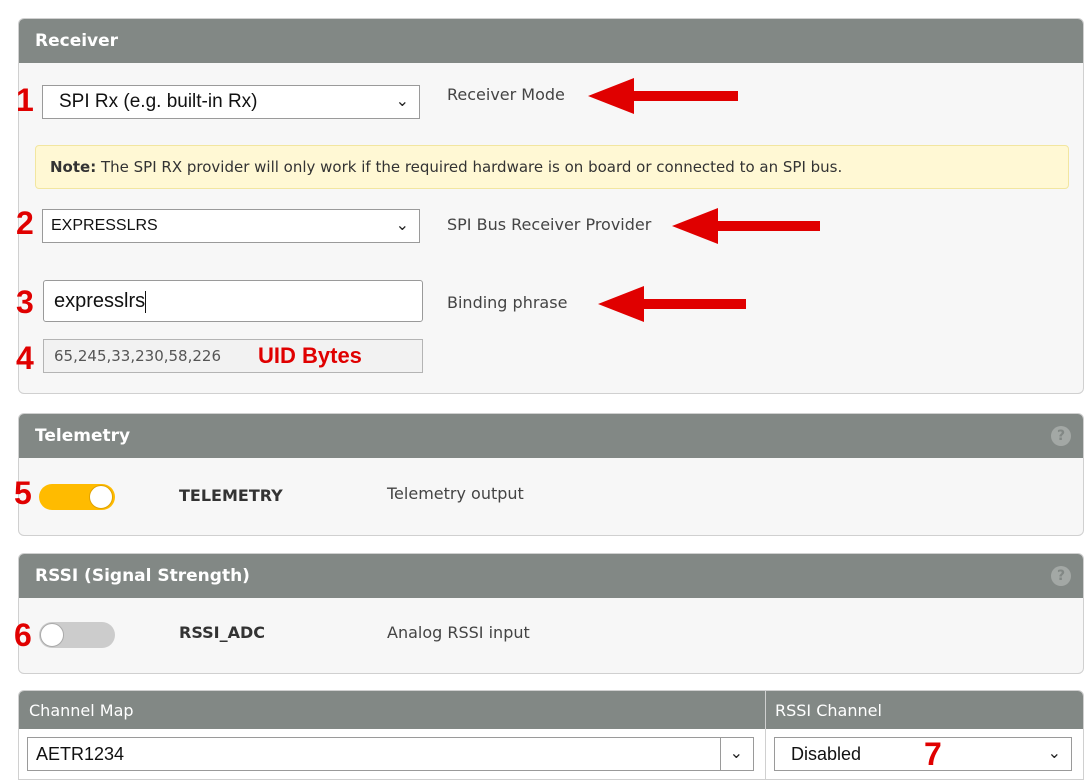 The width and height of the screenshot is (1086, 780). Describe the element at coordinates (25, 358) in the screenshot. I see `annotation-number-4: 4` at that location.